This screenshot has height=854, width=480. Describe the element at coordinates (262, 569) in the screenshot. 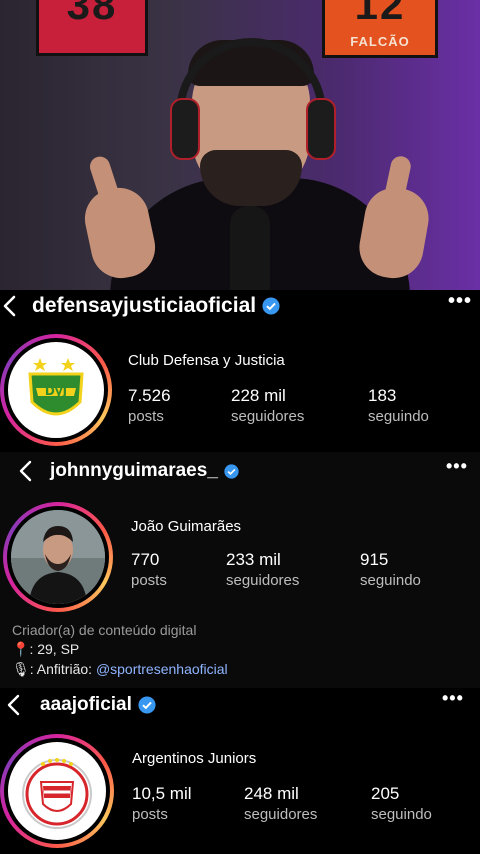

I see `stat-followers: 233 mil seguidores` at that location.